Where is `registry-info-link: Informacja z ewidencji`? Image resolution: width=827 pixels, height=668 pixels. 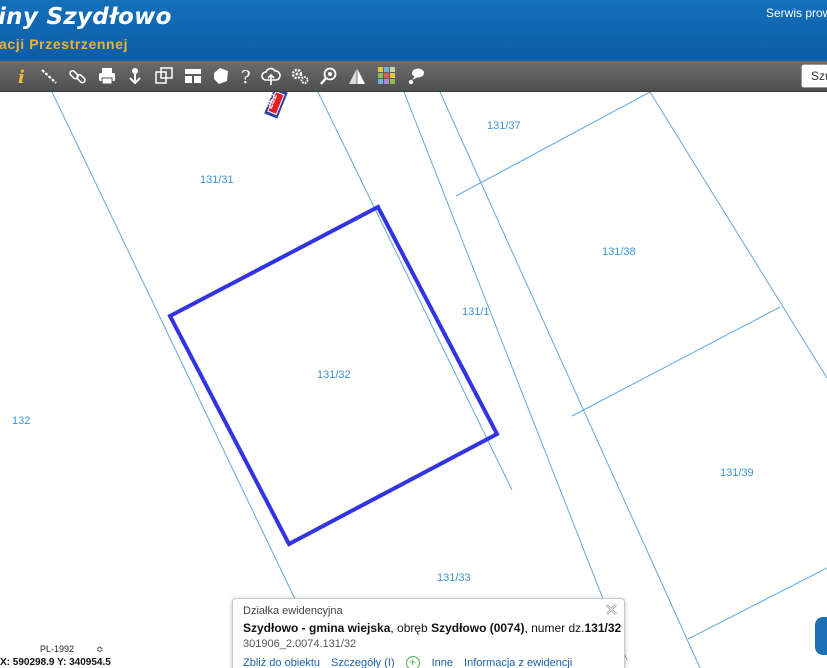 registry-info-link: Informacja z ewidencji is located at coordinates (518, 662).